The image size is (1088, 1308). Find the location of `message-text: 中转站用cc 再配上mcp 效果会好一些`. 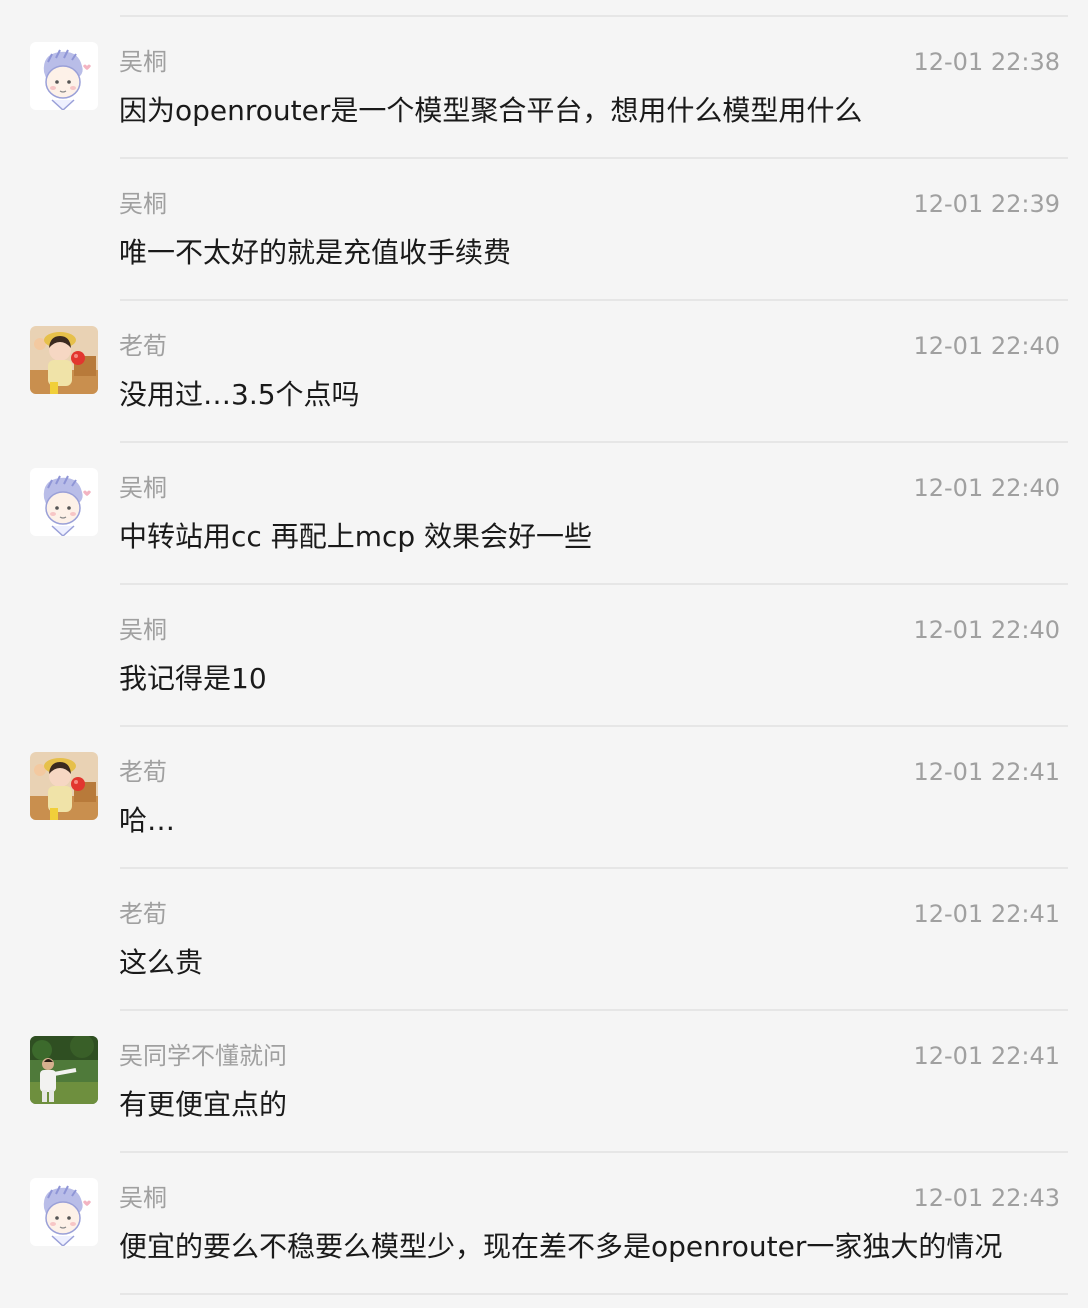

message-text: 中转站用cc 再配上mcp 效果会好一些 is located at coordinates (356, 536).